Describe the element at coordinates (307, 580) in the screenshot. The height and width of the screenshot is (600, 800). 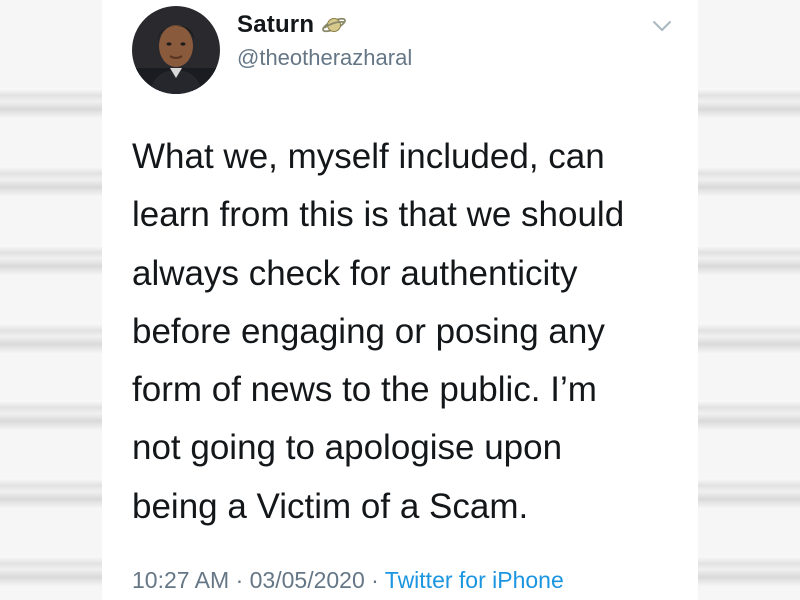
I see `tweet-date: 03/05/2020` at that location.